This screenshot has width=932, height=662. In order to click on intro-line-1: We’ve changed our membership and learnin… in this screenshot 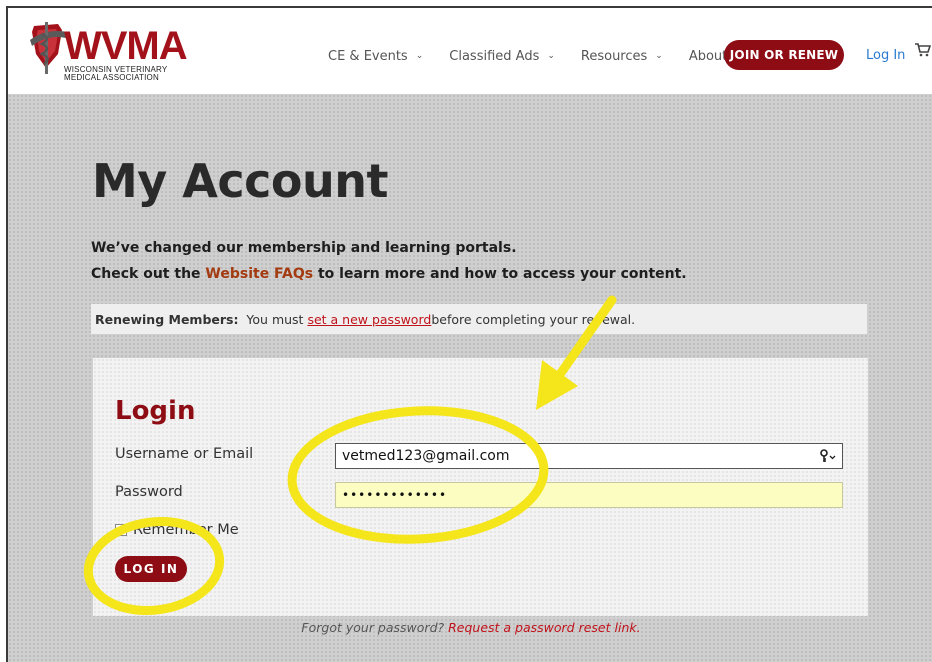, I will do `click(304, 248)`.